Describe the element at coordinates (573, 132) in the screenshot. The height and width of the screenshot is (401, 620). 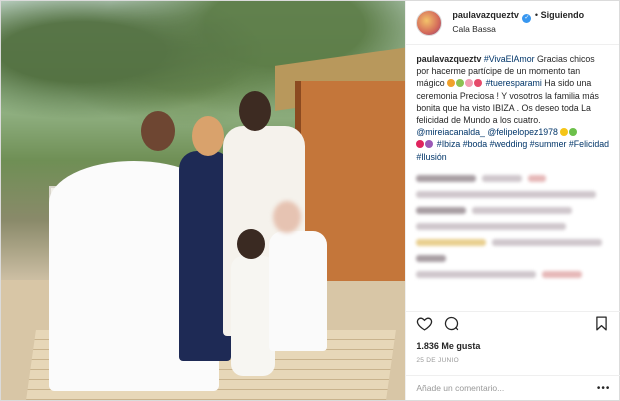
I see `emoji-green-heart-icon` at that location.